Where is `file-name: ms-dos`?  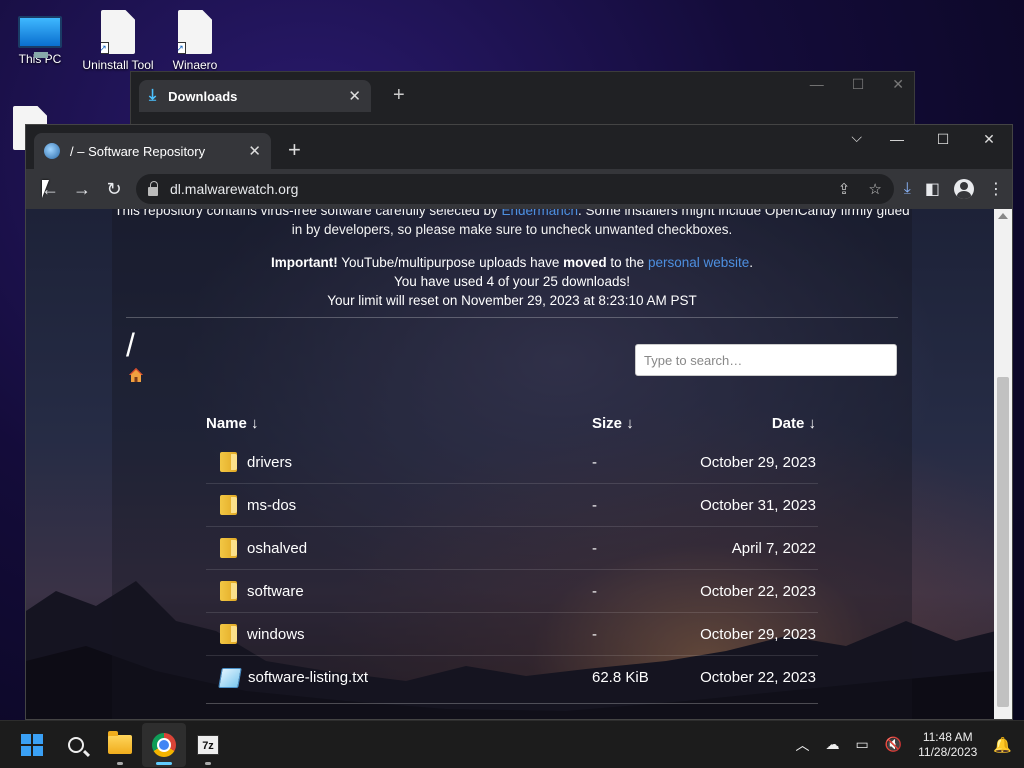
file-name: ms-dos is located at coordinates (271, 505).